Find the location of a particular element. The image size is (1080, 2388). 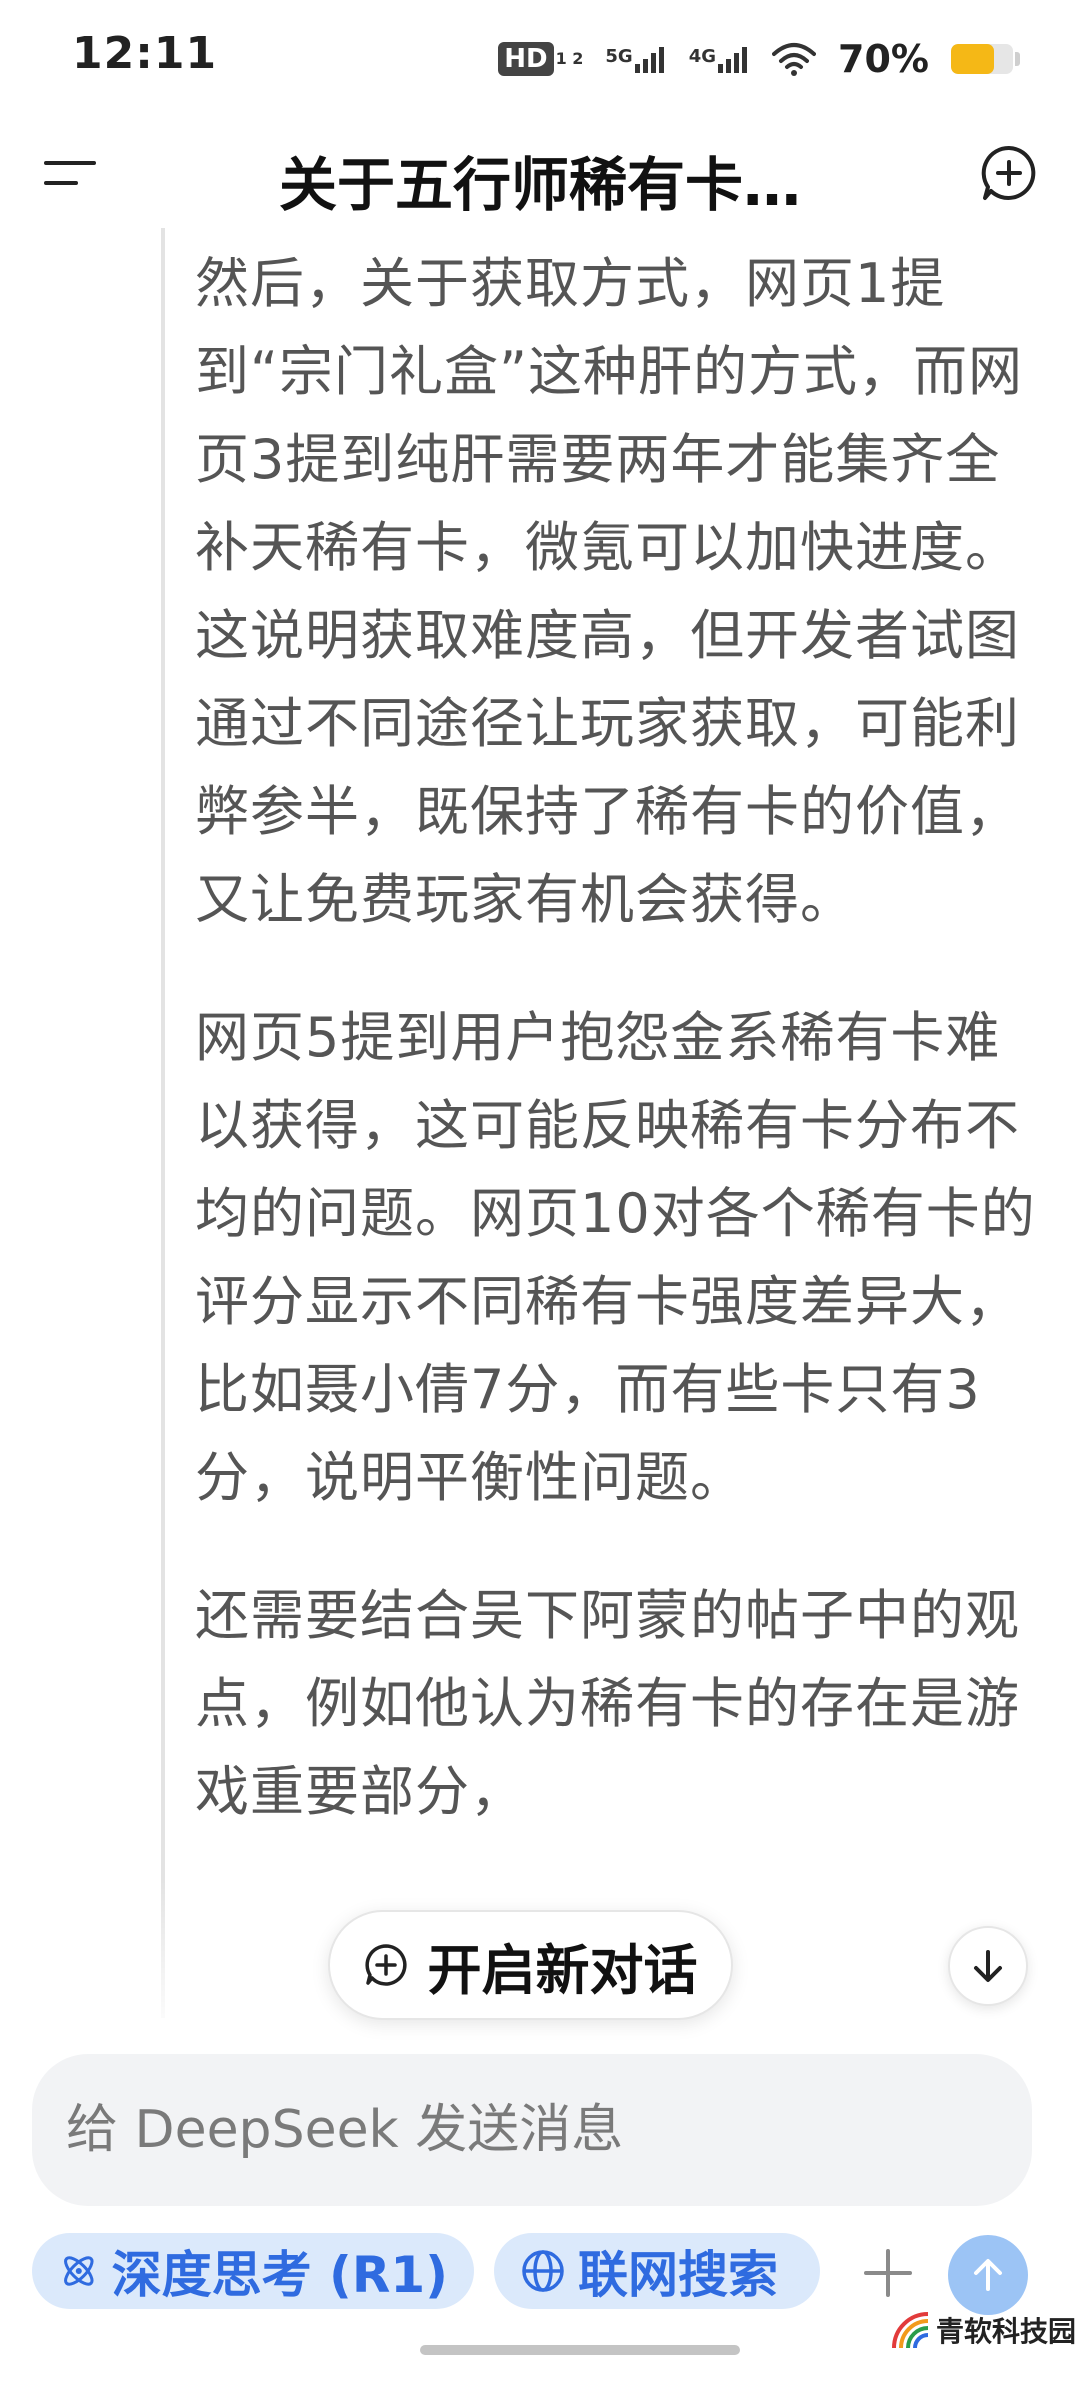

message-composer is located at coordinates (532, 2130).